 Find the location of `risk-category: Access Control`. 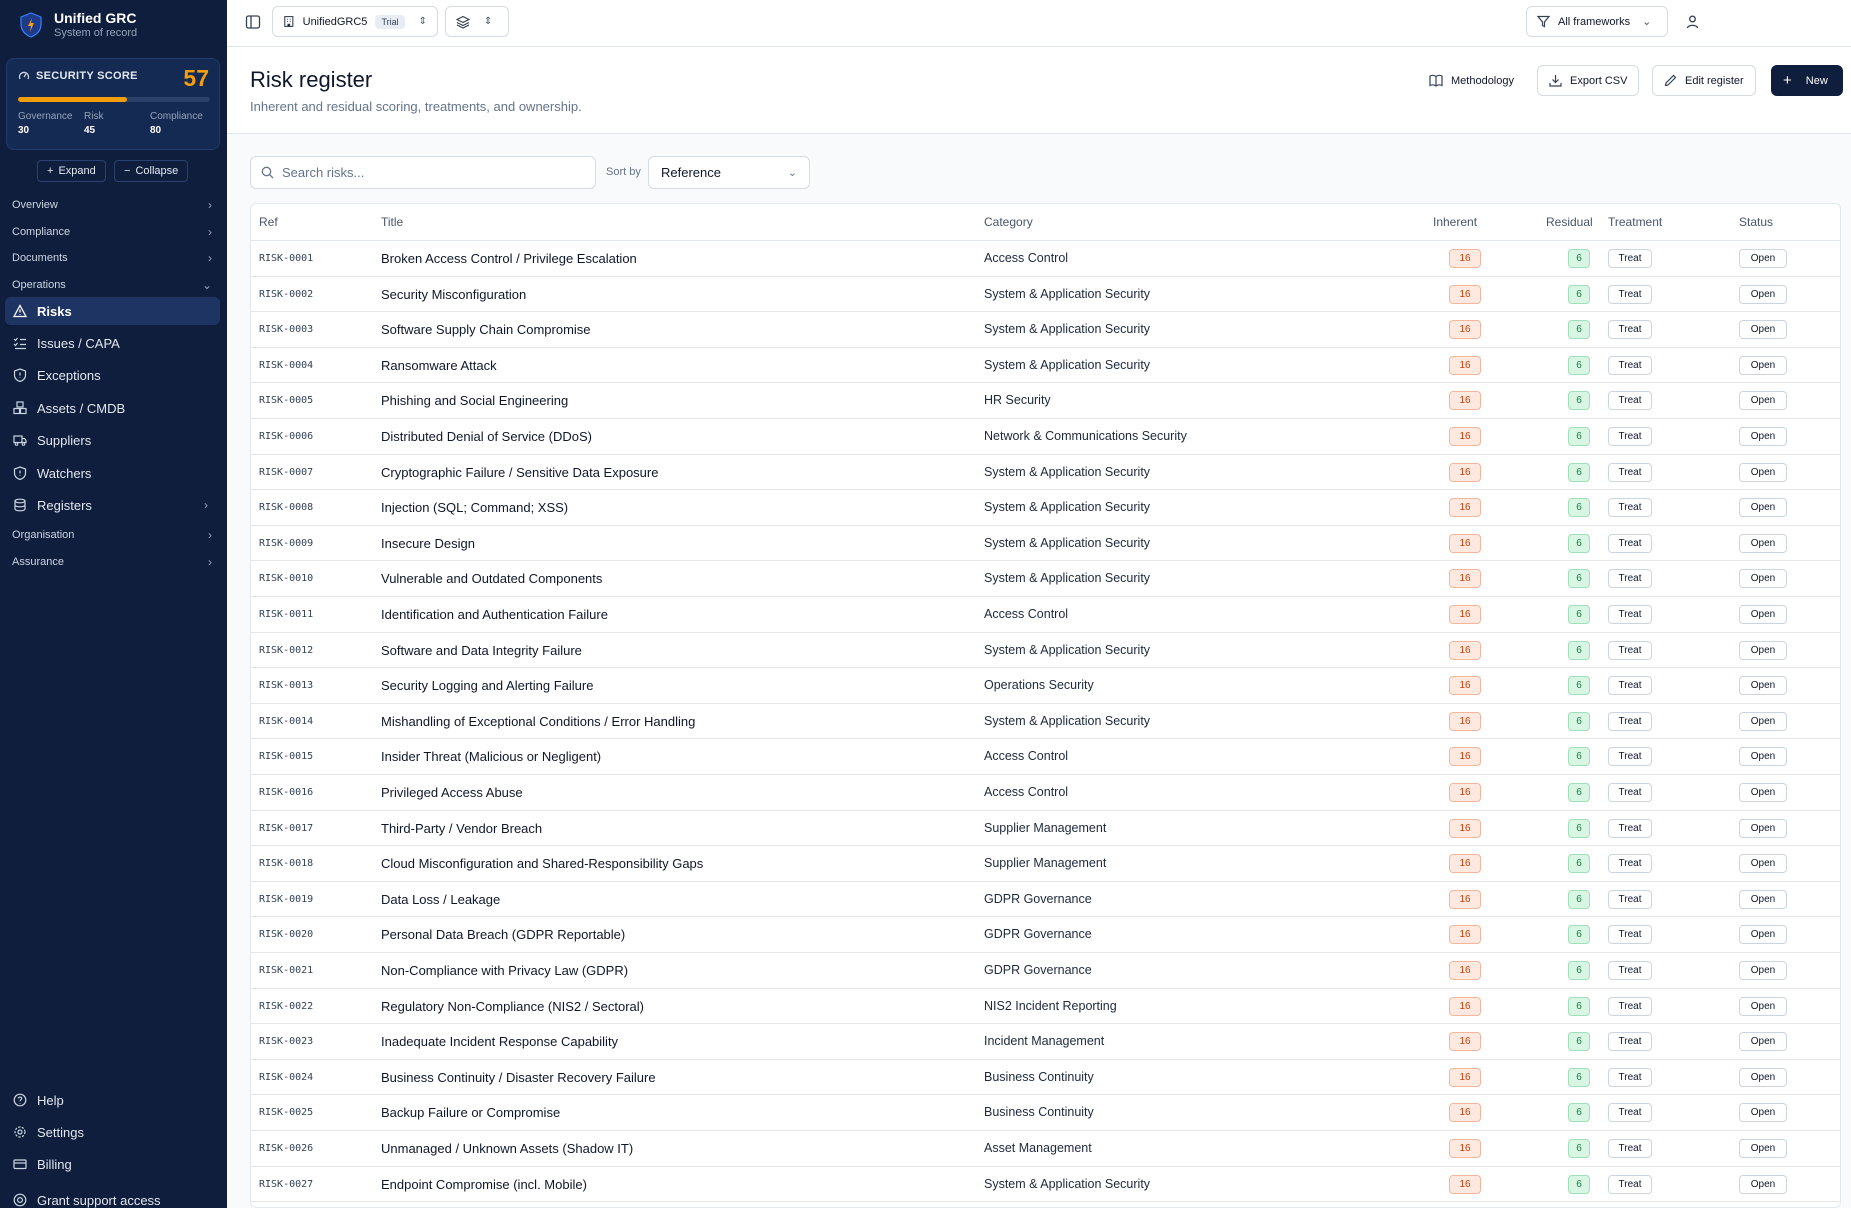

risk-category: Access Control is located at coordinates (1026, 792).